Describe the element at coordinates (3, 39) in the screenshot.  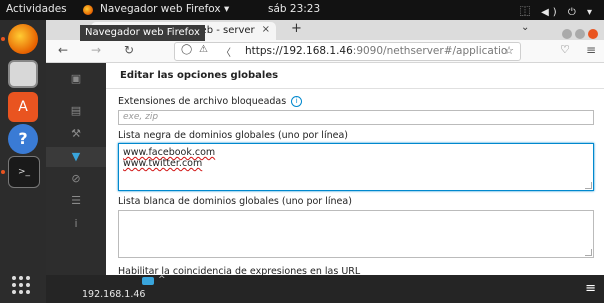
I see `running-indicator` at that location.